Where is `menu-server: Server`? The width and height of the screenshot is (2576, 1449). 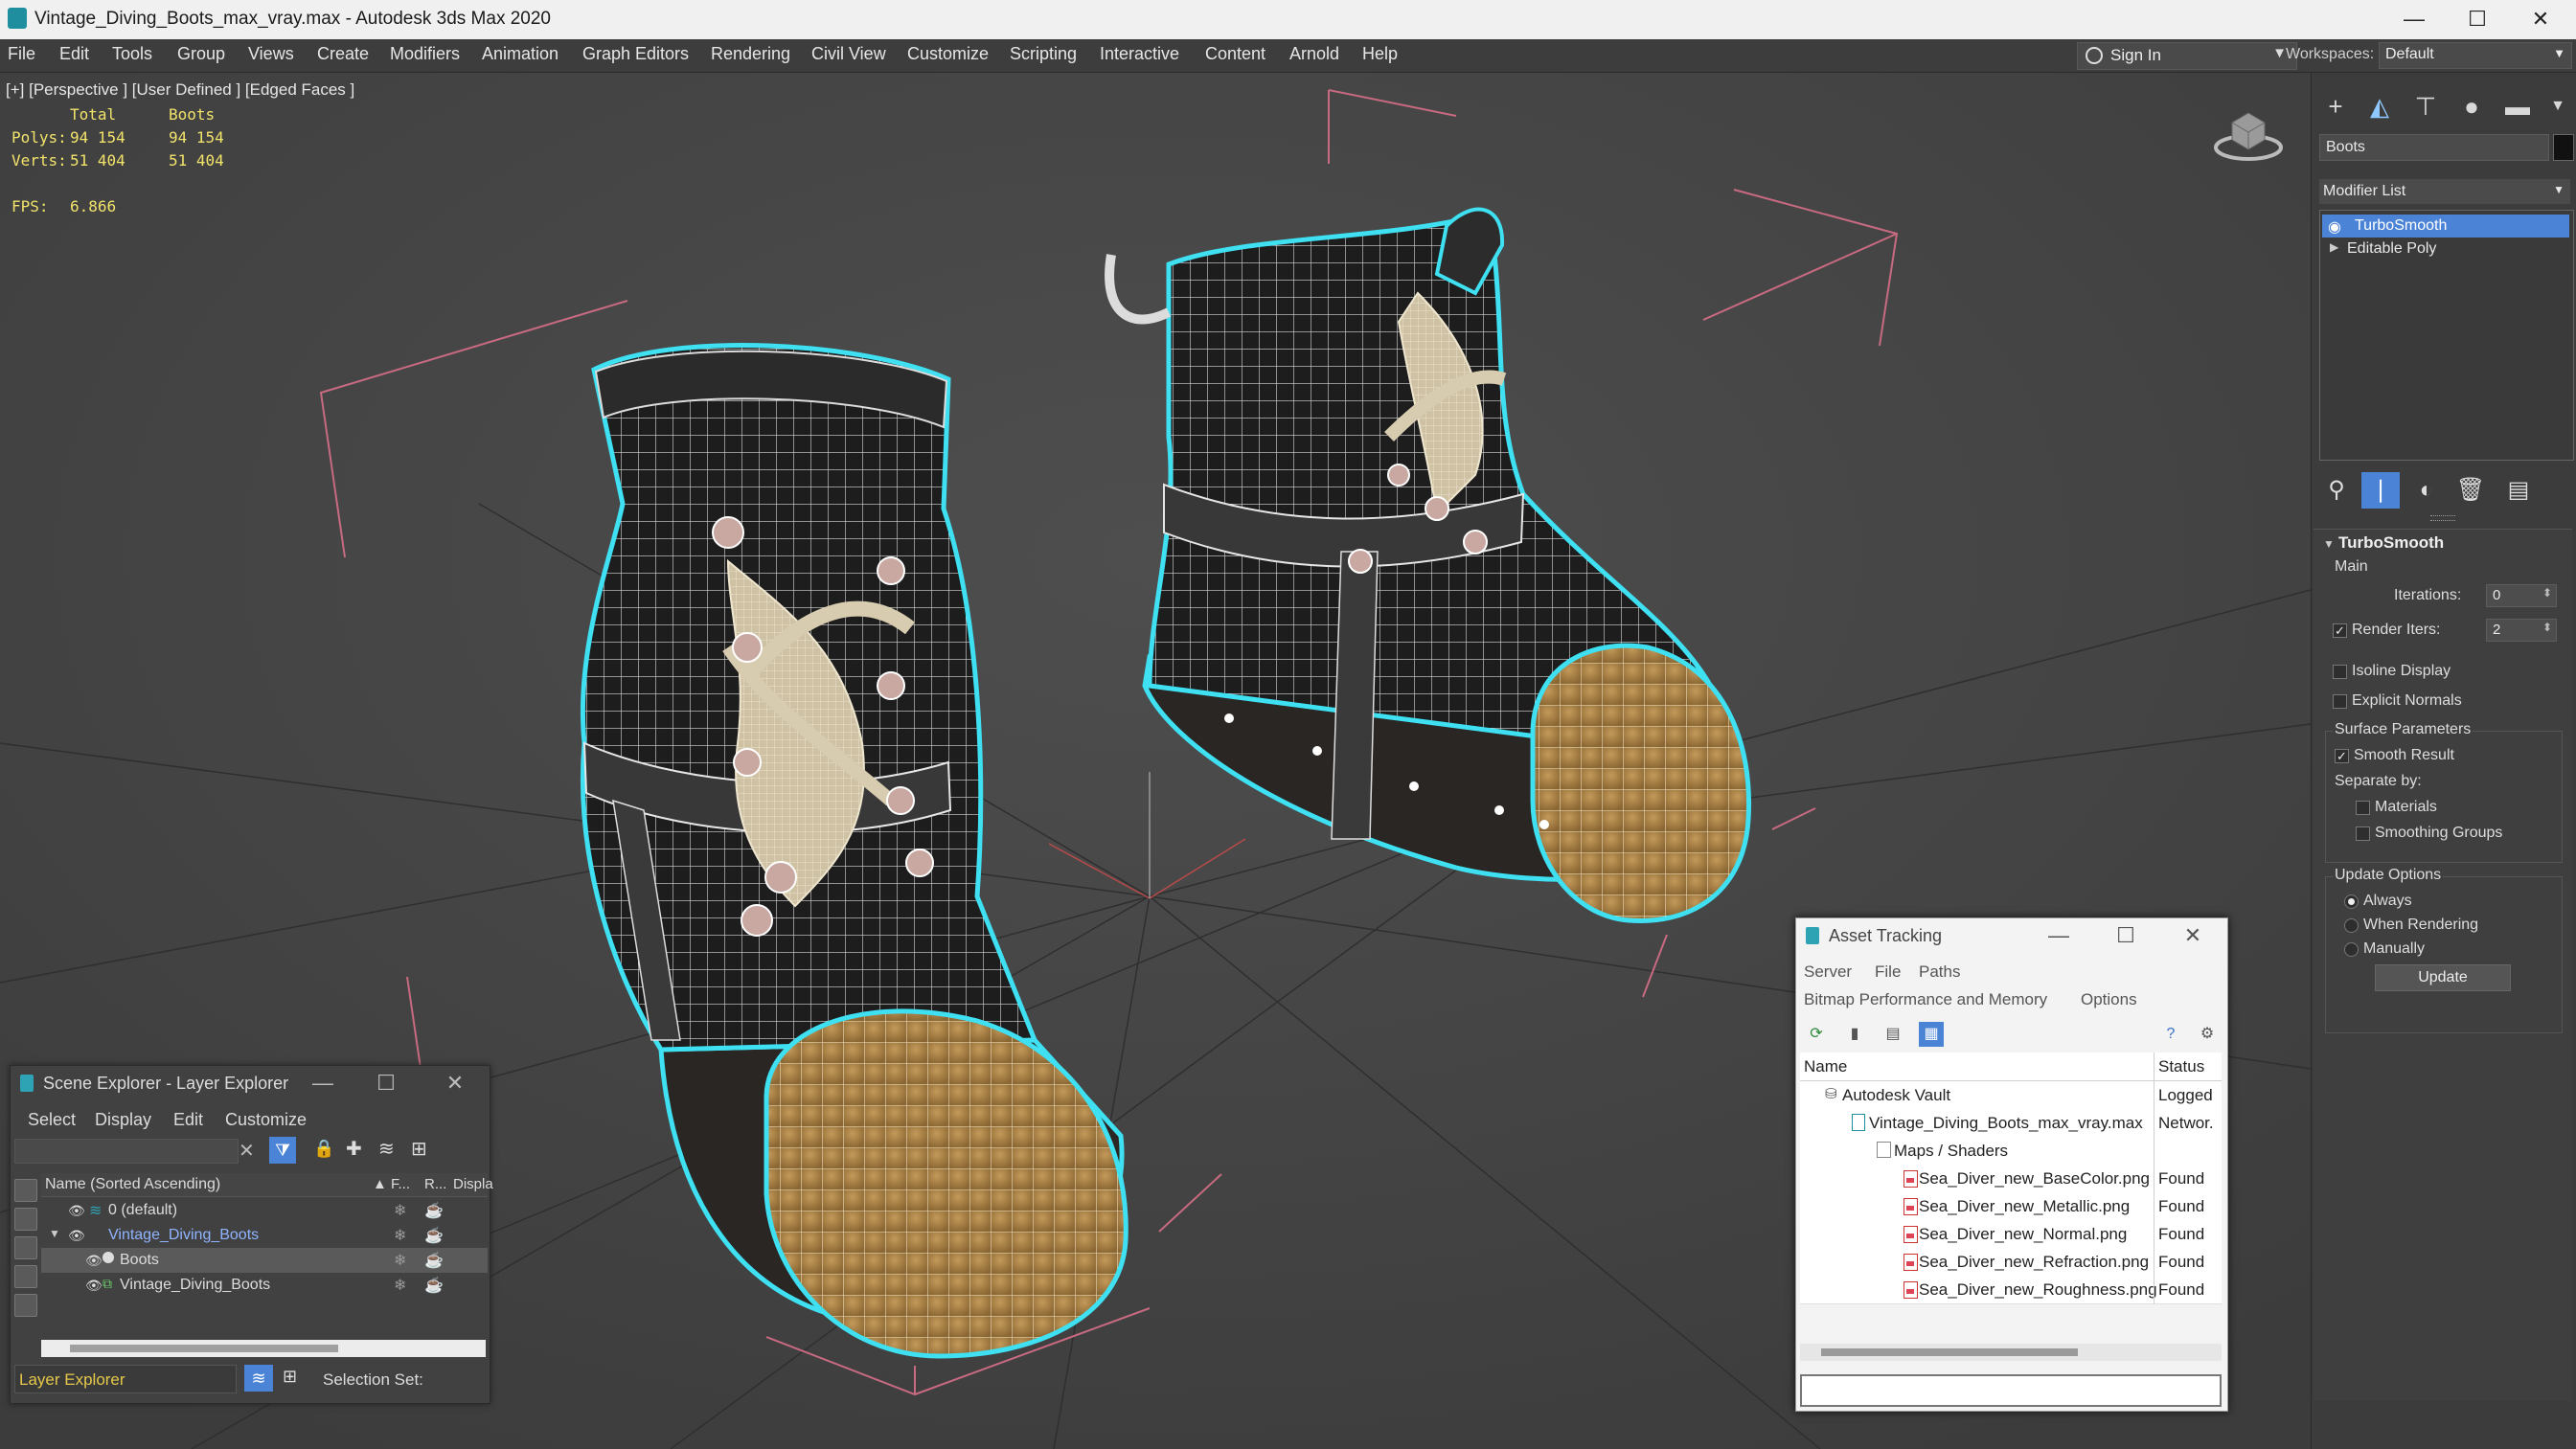 menu-server: Server is located at coordinates (1828, 972).